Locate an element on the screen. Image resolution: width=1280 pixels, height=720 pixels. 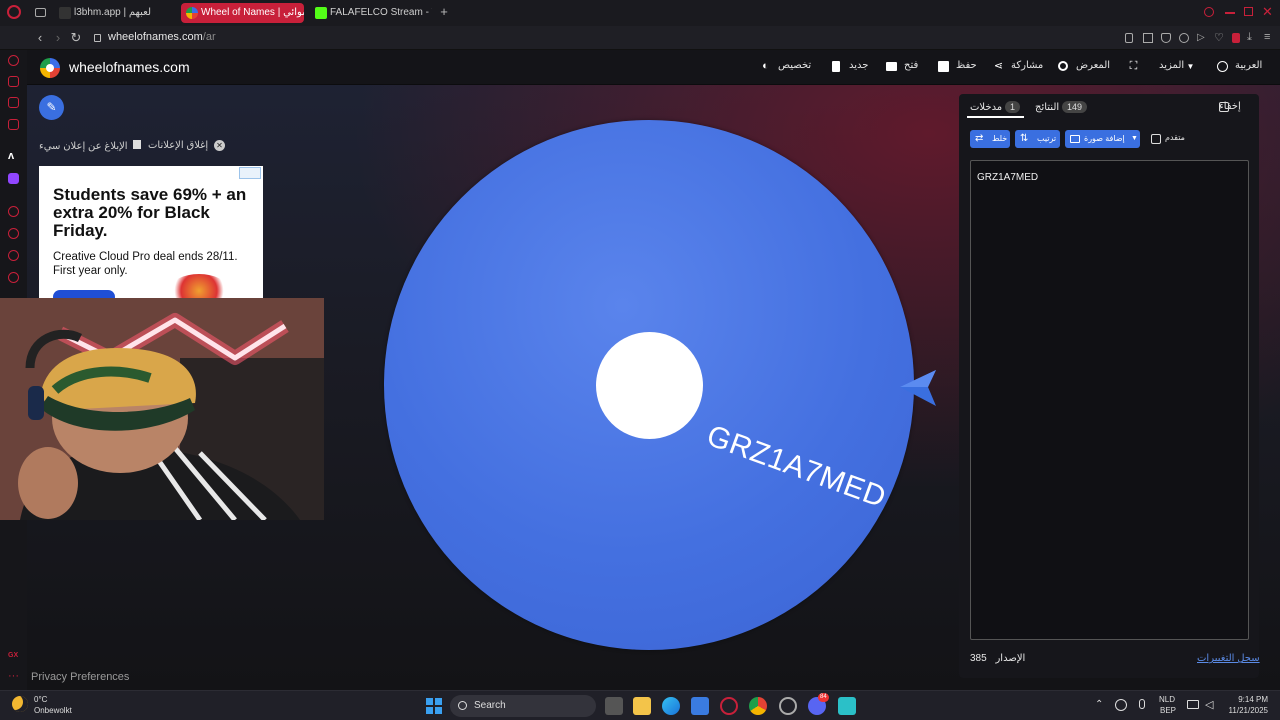
aria-icon: ʌ is located at coordinates (11, 156).